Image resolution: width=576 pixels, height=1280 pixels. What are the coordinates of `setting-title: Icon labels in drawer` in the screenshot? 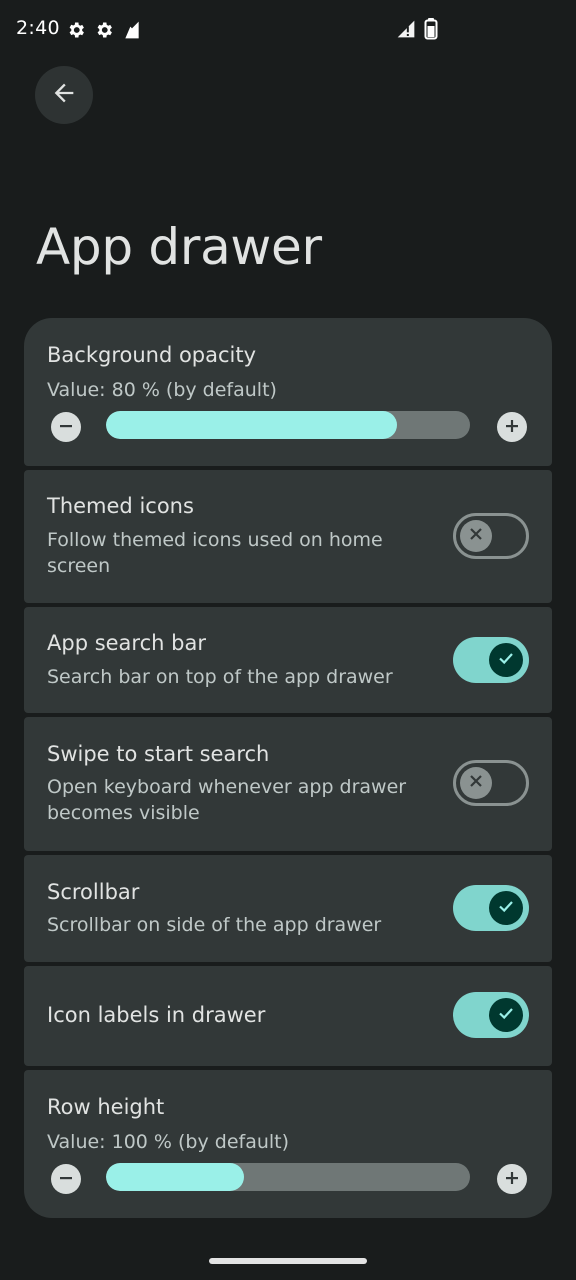 It's located at (156, 1015).